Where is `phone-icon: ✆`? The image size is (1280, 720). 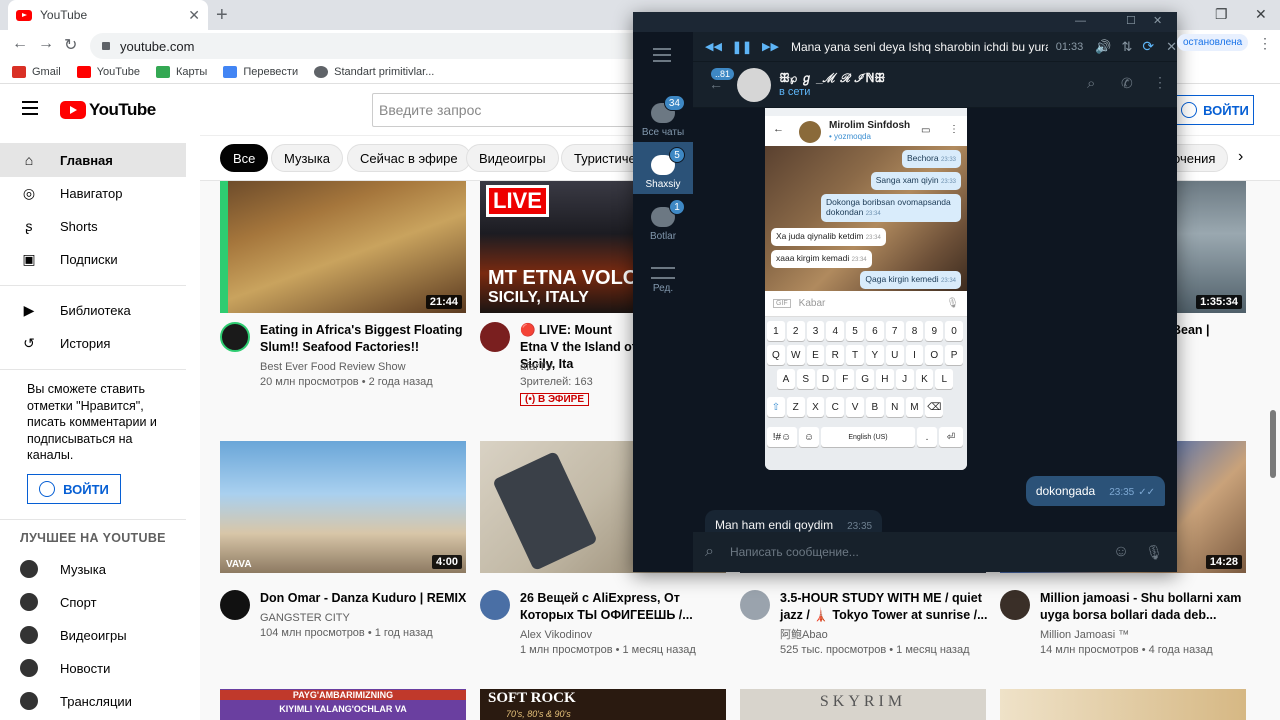 phone-icon: ✆ is located at coordinates (1127, 83).